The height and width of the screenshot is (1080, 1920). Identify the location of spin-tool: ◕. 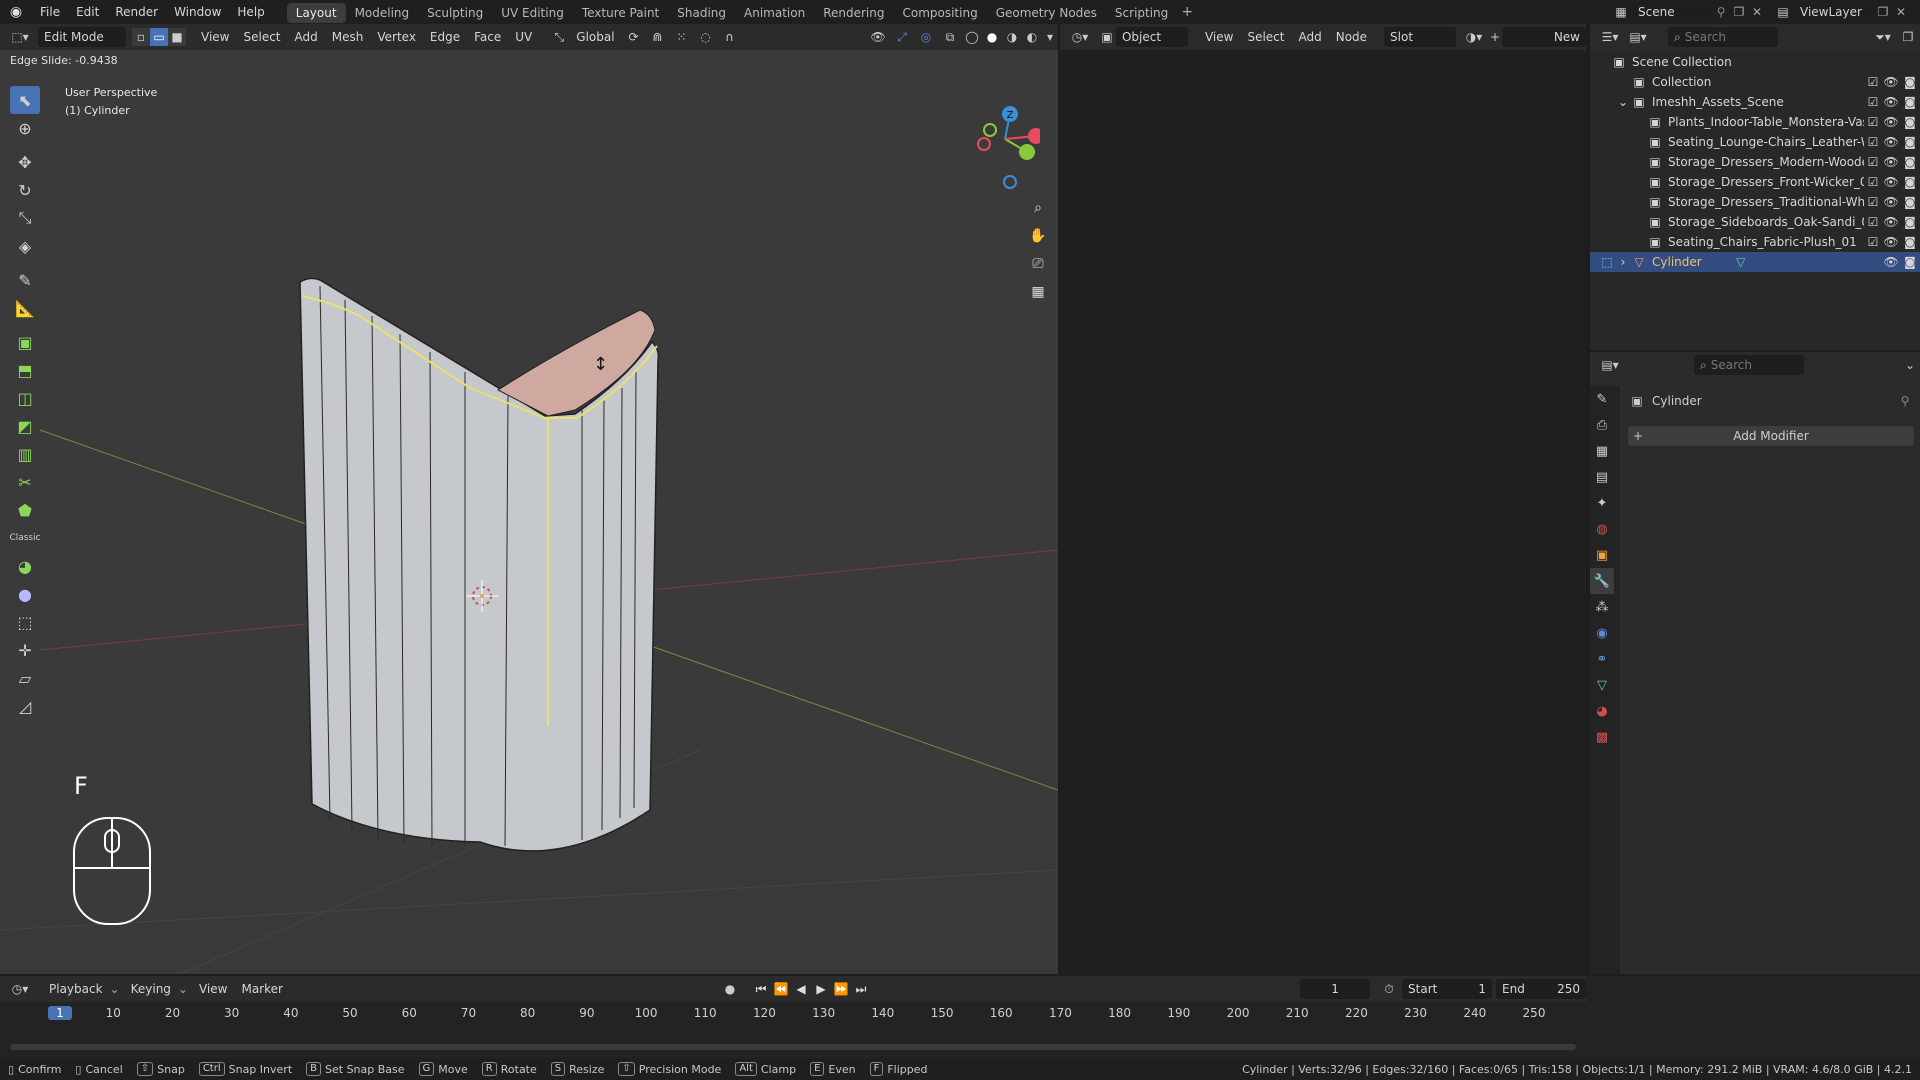
(25, 566).